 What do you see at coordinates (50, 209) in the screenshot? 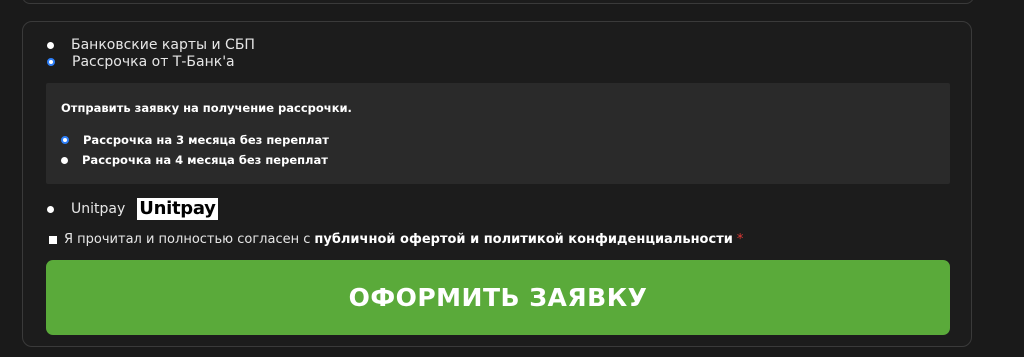
I see `radio-unitpay` at bounding box center [50, 209].